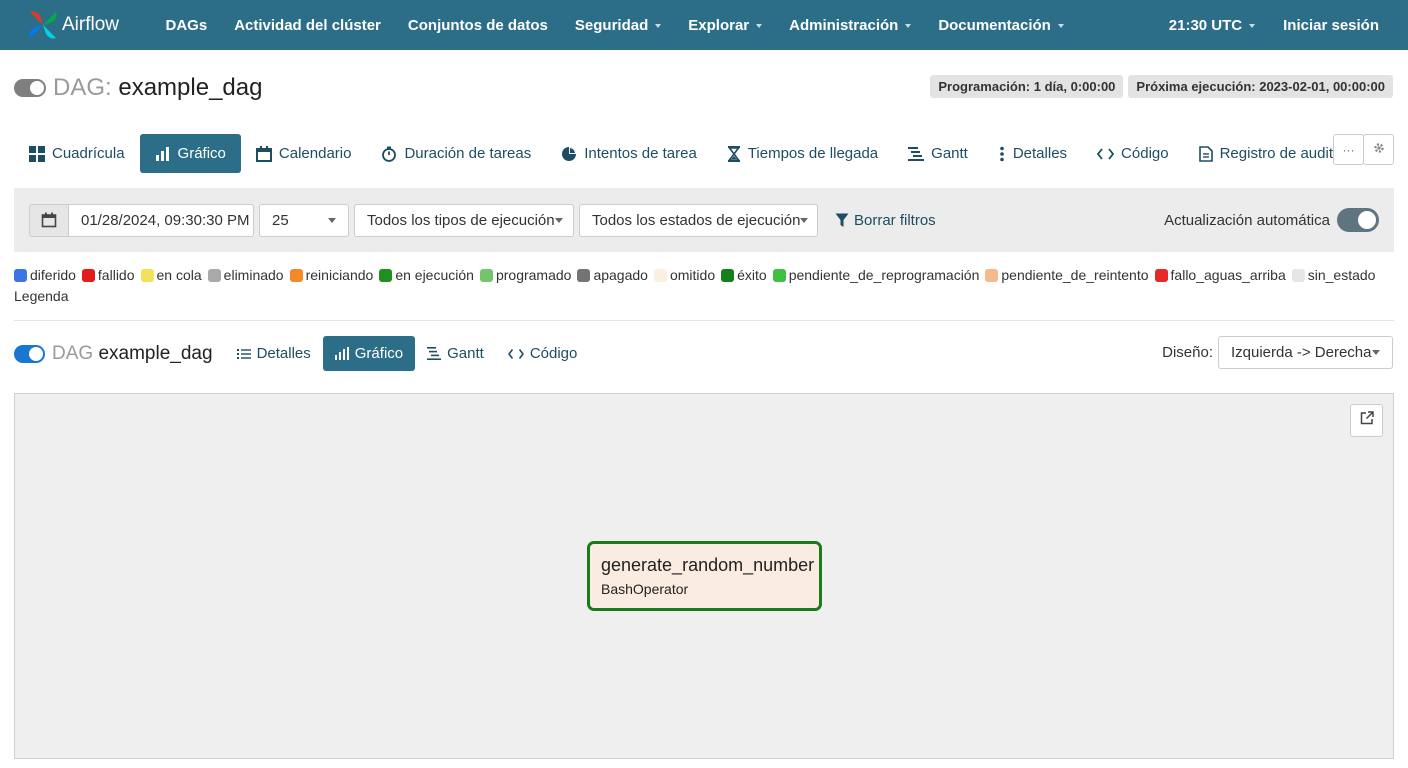 This screenshot has width=1408, height=768. I want to click on gear-icon, so click(1379, 149).